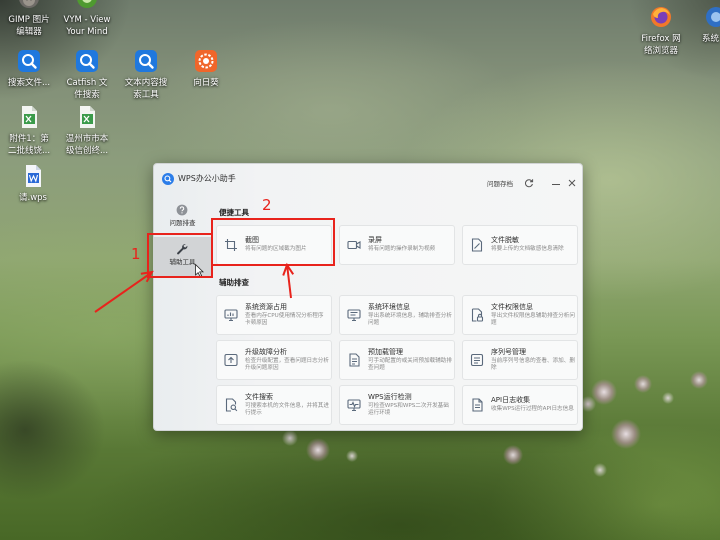 This screenshot has width=720, height=540. What do you see at coordinates (512, 306) in the screenshot?
I see `tool-name: 文件权限信息` at bounding box center [512, 306].